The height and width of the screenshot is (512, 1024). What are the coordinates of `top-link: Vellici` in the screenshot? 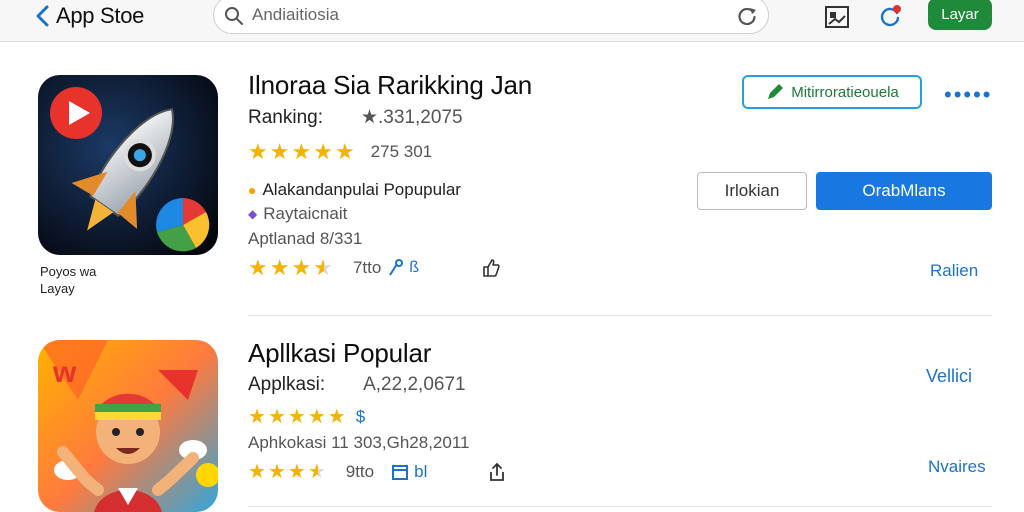 It's located at (949, 376).